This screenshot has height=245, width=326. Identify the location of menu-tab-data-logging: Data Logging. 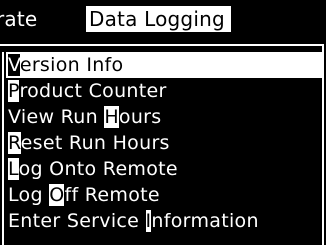
(158, 19).